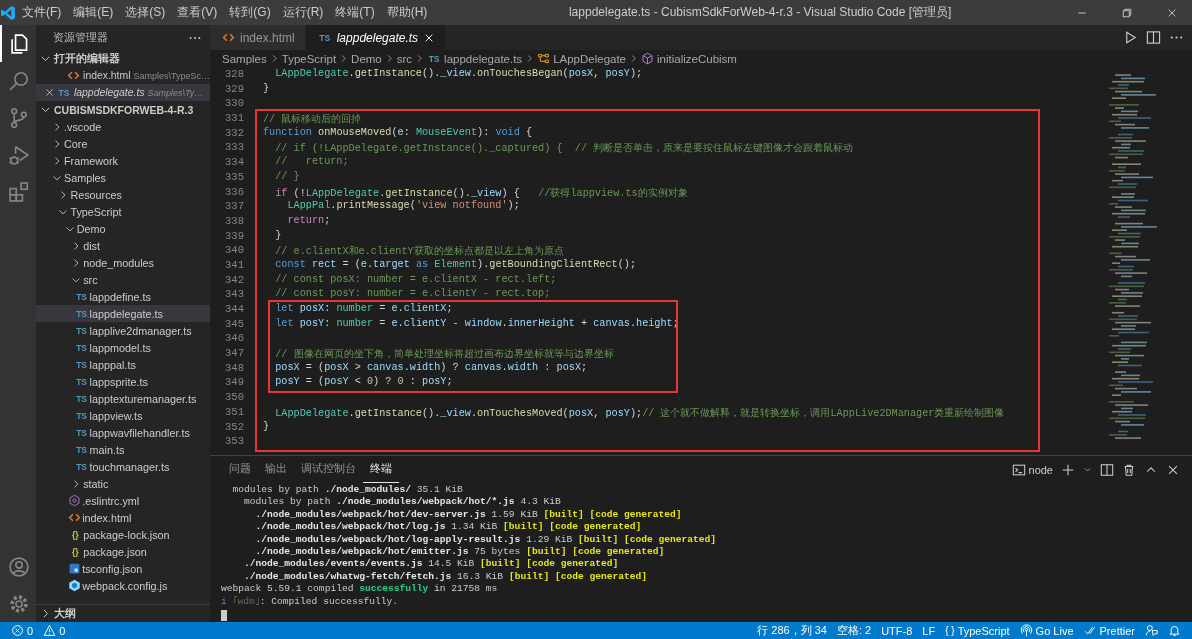  Describe the element at coordinates (42, 12) in the screenshot. I see `menu-item: 文件(F)` at that location.